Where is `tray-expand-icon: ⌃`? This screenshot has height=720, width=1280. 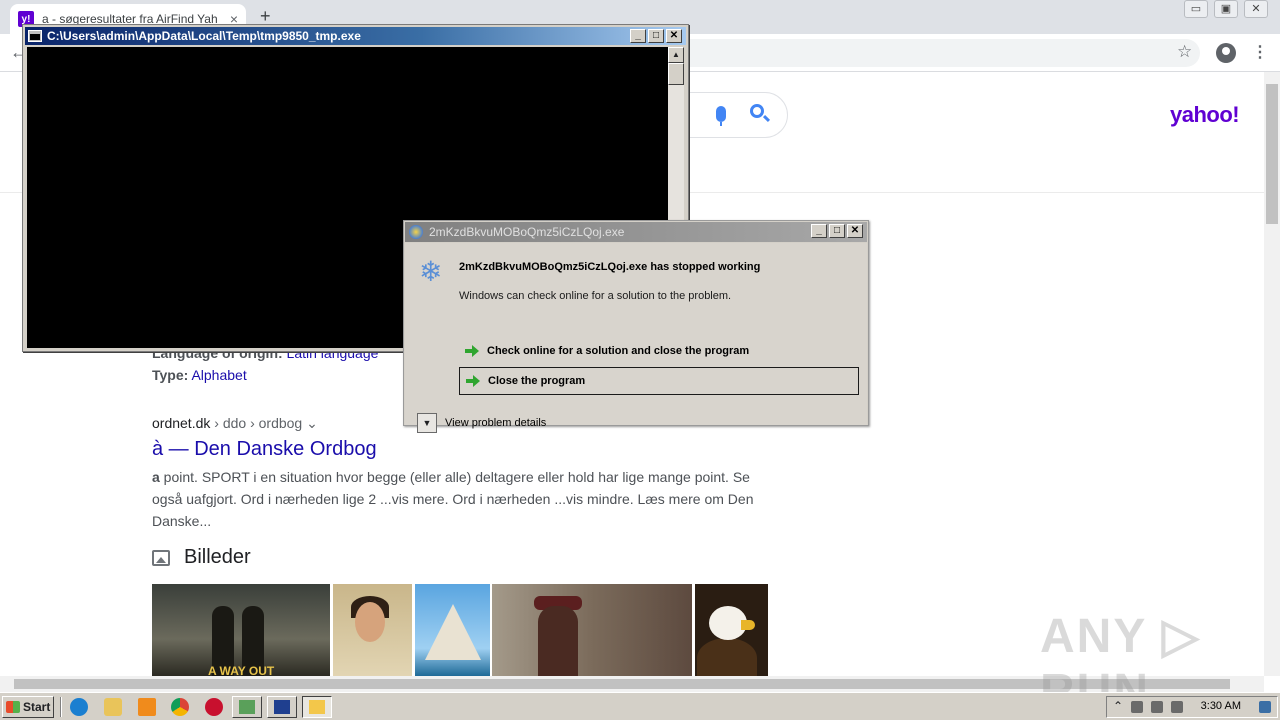
tray-expand-icon: ⌃ is located at coordinates (1118, 706).